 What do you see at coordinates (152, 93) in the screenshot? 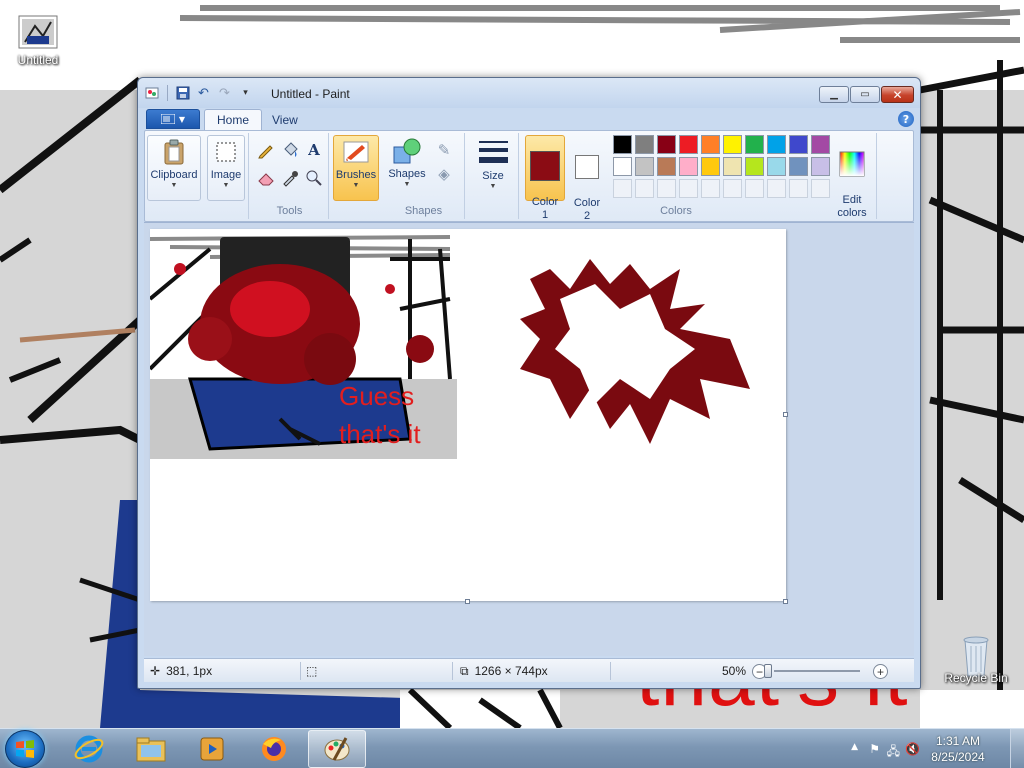
I see `paint-app-icon` at bounding box center [152, 93].